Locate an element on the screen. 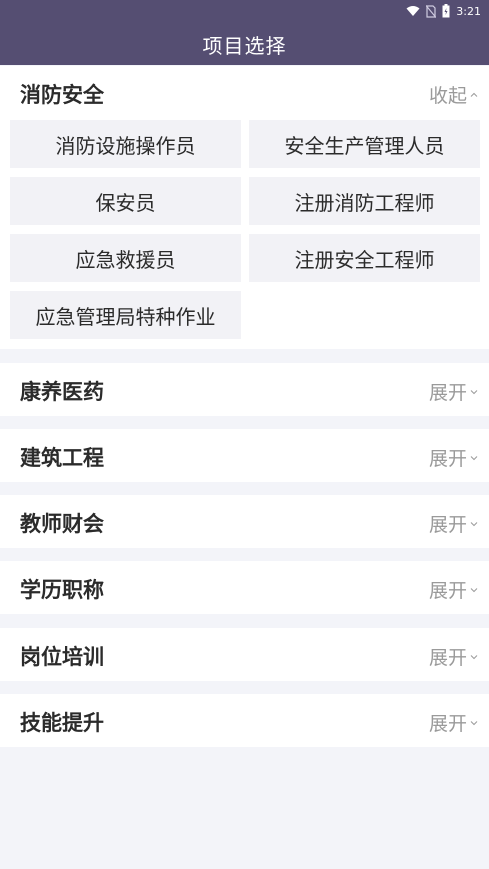 The width and height of the screenshot is (489, 869). section-header: 岗位培训 展开 is located at coordinates (244, 655).